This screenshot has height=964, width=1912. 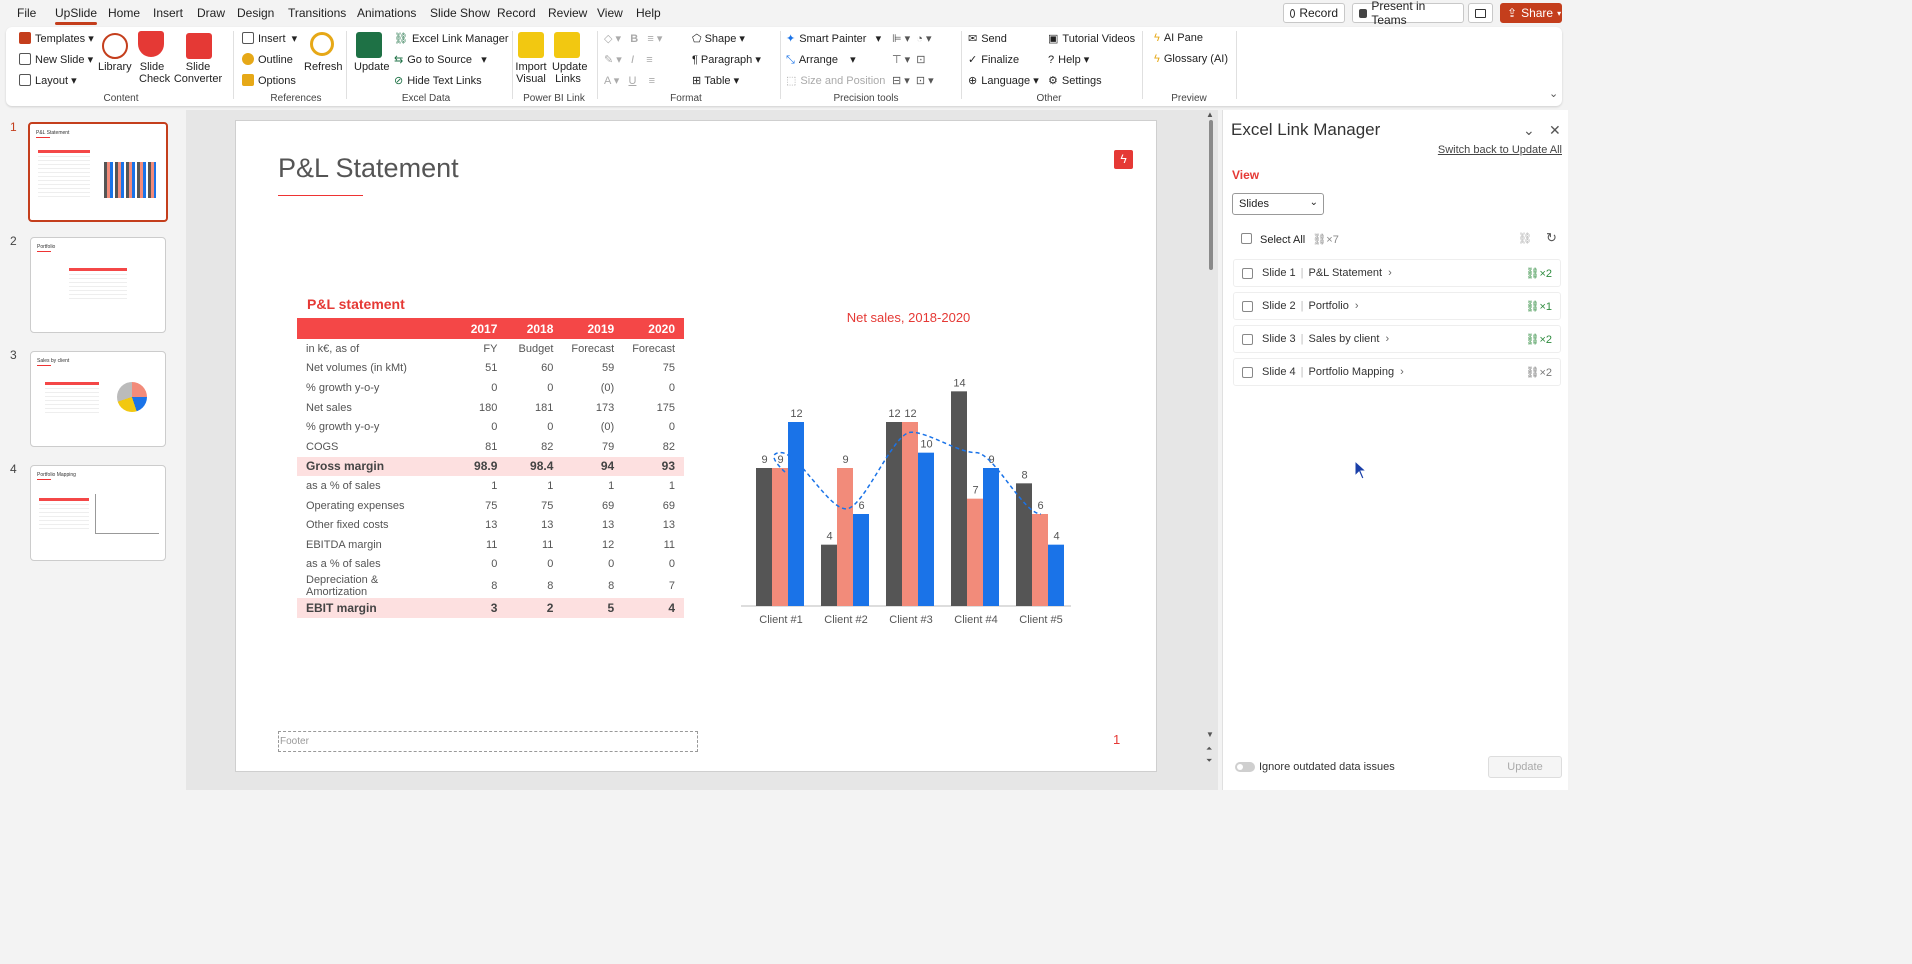 I want to click on update-links-button: Update Links, so click(x=569, y=73).